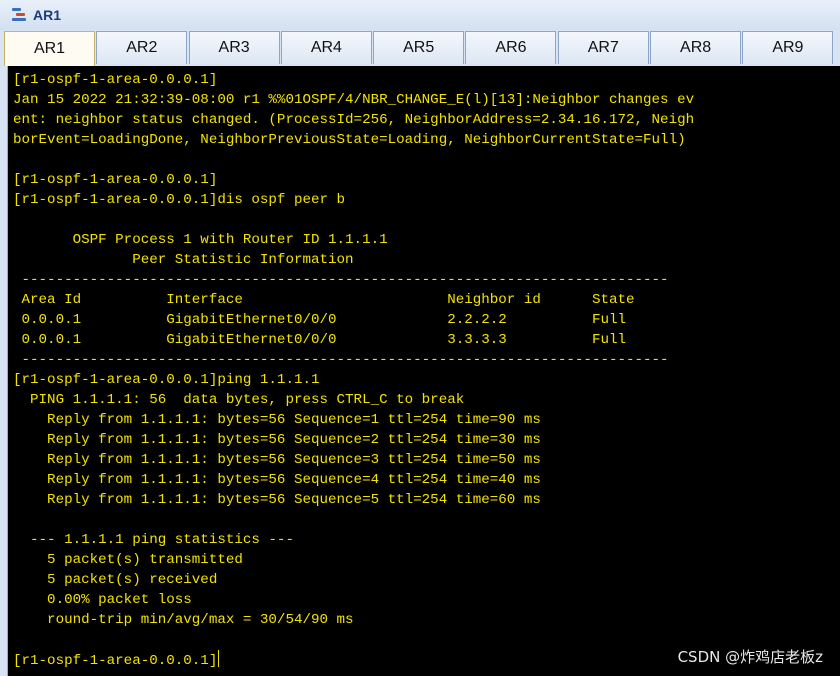  I want to click on tab-ar6: AR6, so click(511, 47).